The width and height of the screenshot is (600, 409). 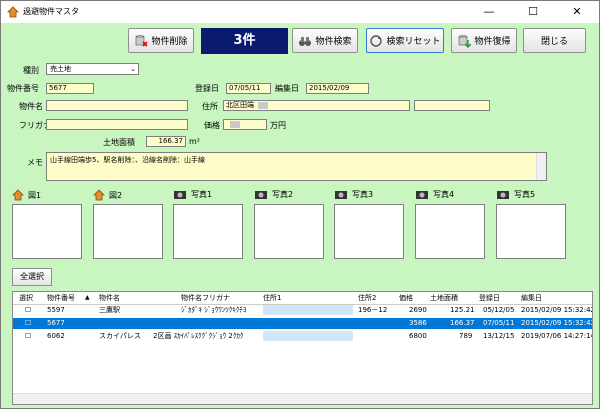 What do you see at coordinates (13, 12) in the screenshot?
I see `app-icon` at bounding box center [13, 12].